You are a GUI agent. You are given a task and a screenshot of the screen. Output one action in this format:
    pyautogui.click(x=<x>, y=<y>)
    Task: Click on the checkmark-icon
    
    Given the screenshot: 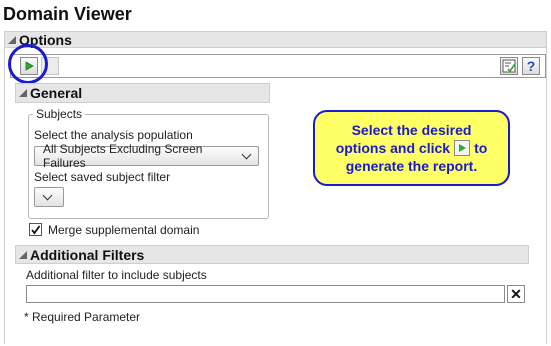 What is the action you would take?
    pyautogui.click(x=36, y=230)
    